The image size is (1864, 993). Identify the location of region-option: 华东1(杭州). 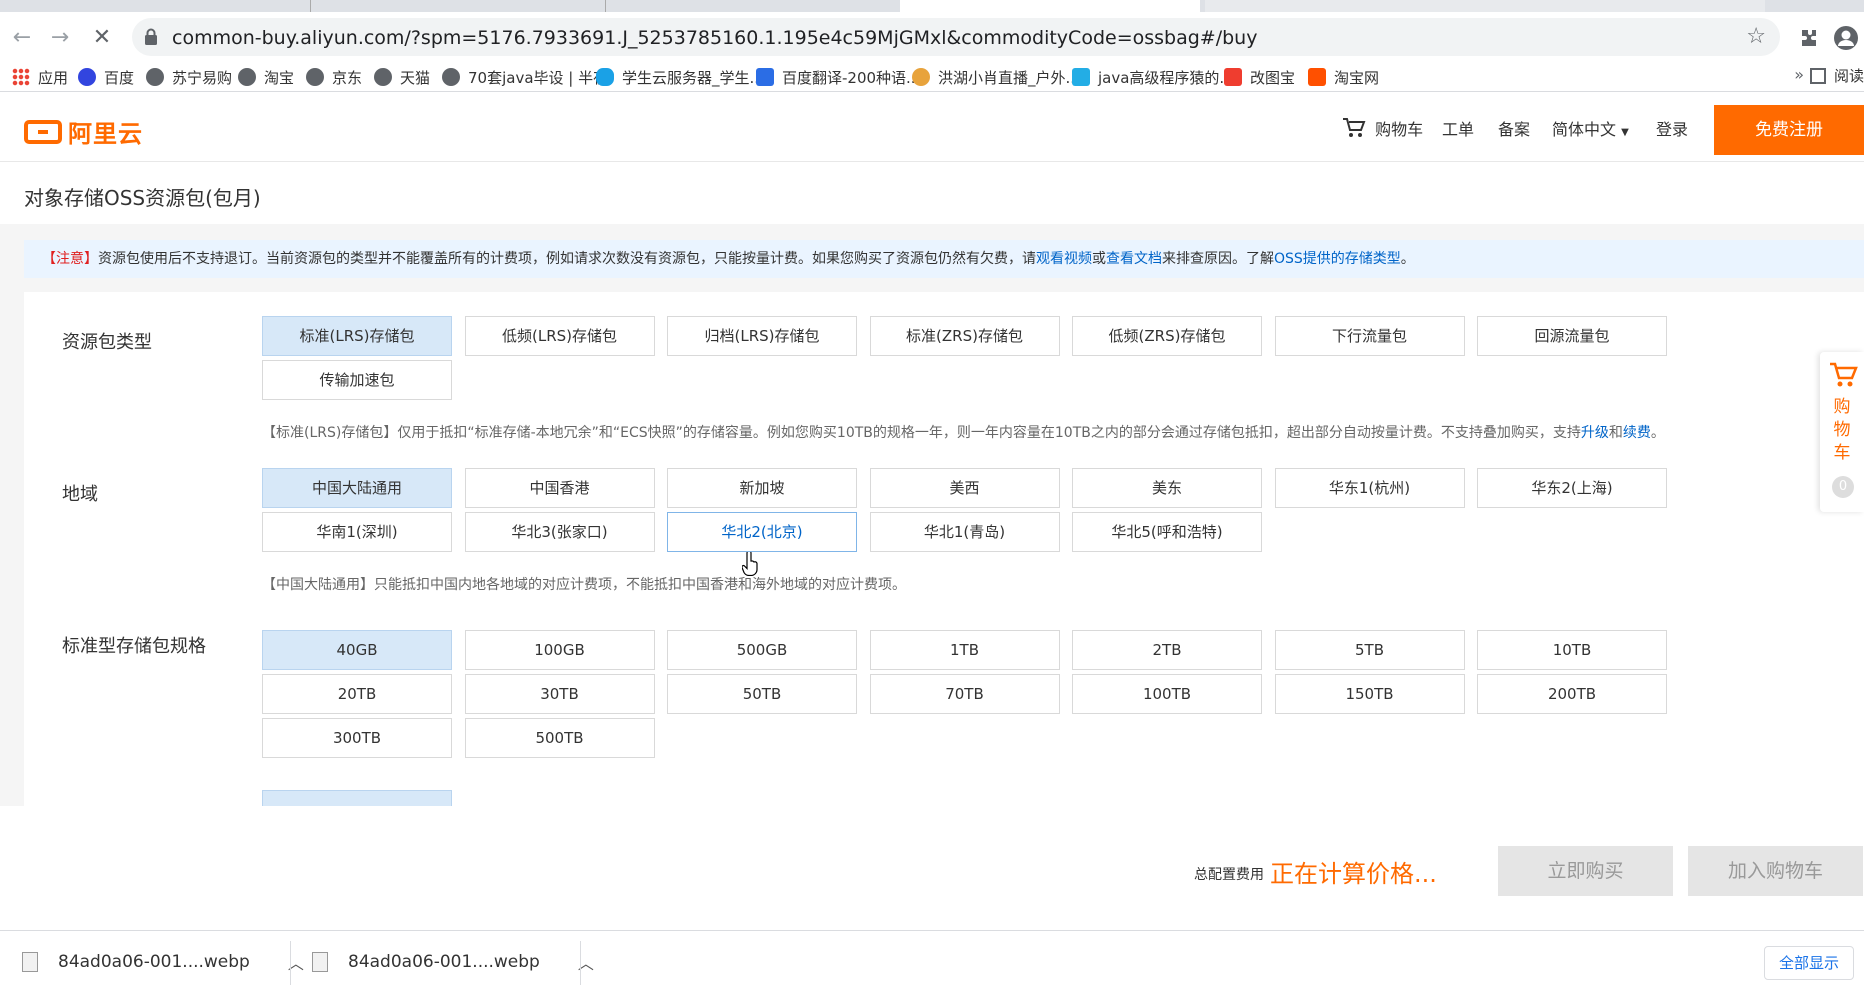
(1369, 488).